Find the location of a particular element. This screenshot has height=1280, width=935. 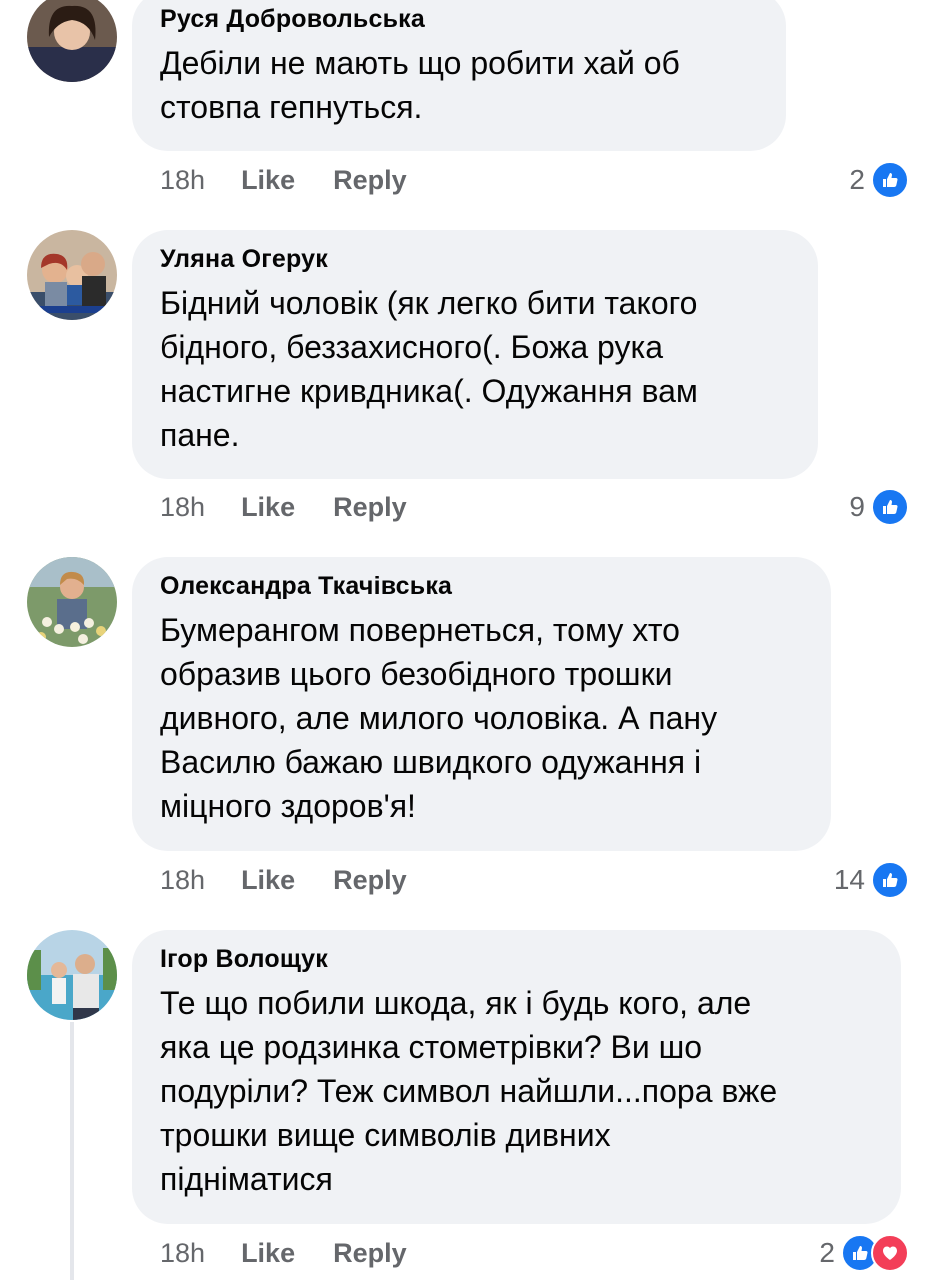

comment-text-line: настигне кривдника(. Одужання вам is located at coordinates (429, 391).